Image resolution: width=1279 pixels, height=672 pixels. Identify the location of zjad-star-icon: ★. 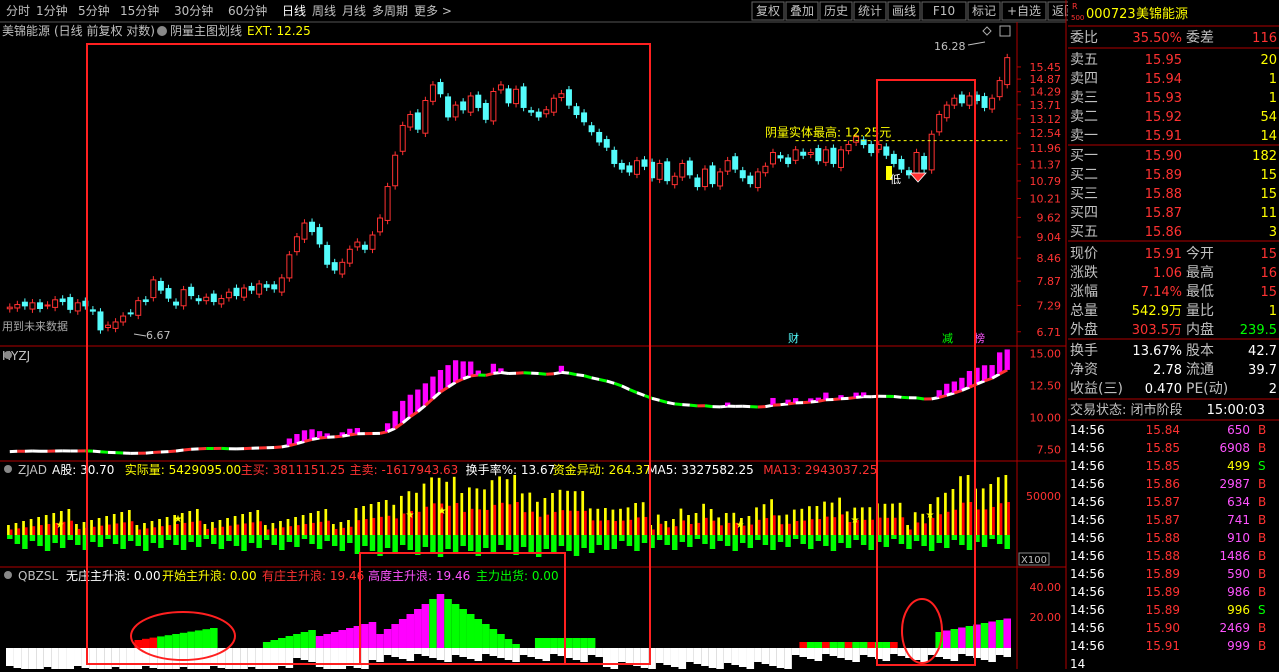
(442, 511).